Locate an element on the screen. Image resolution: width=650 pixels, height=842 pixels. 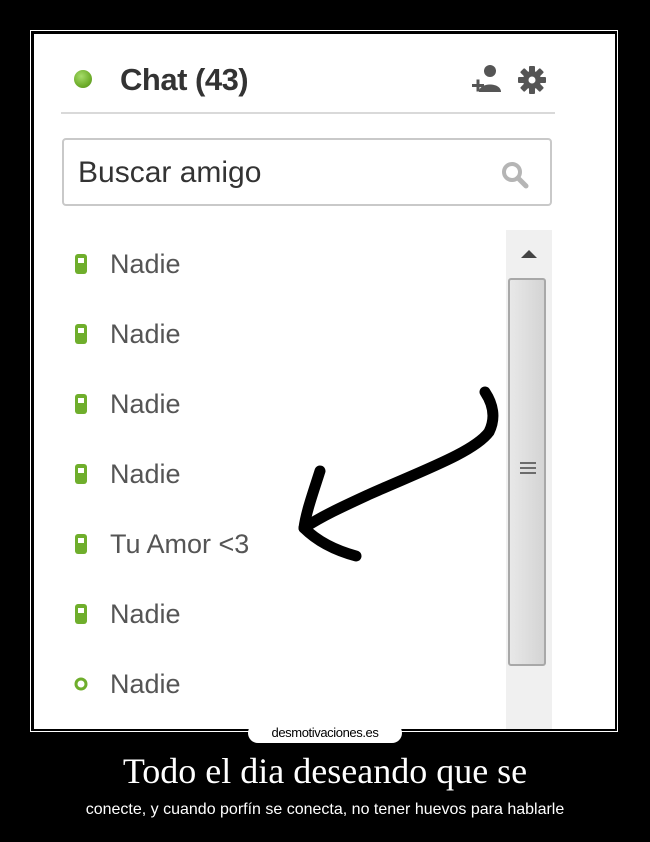
add-friend-icon is located at coordinates (487, 79).